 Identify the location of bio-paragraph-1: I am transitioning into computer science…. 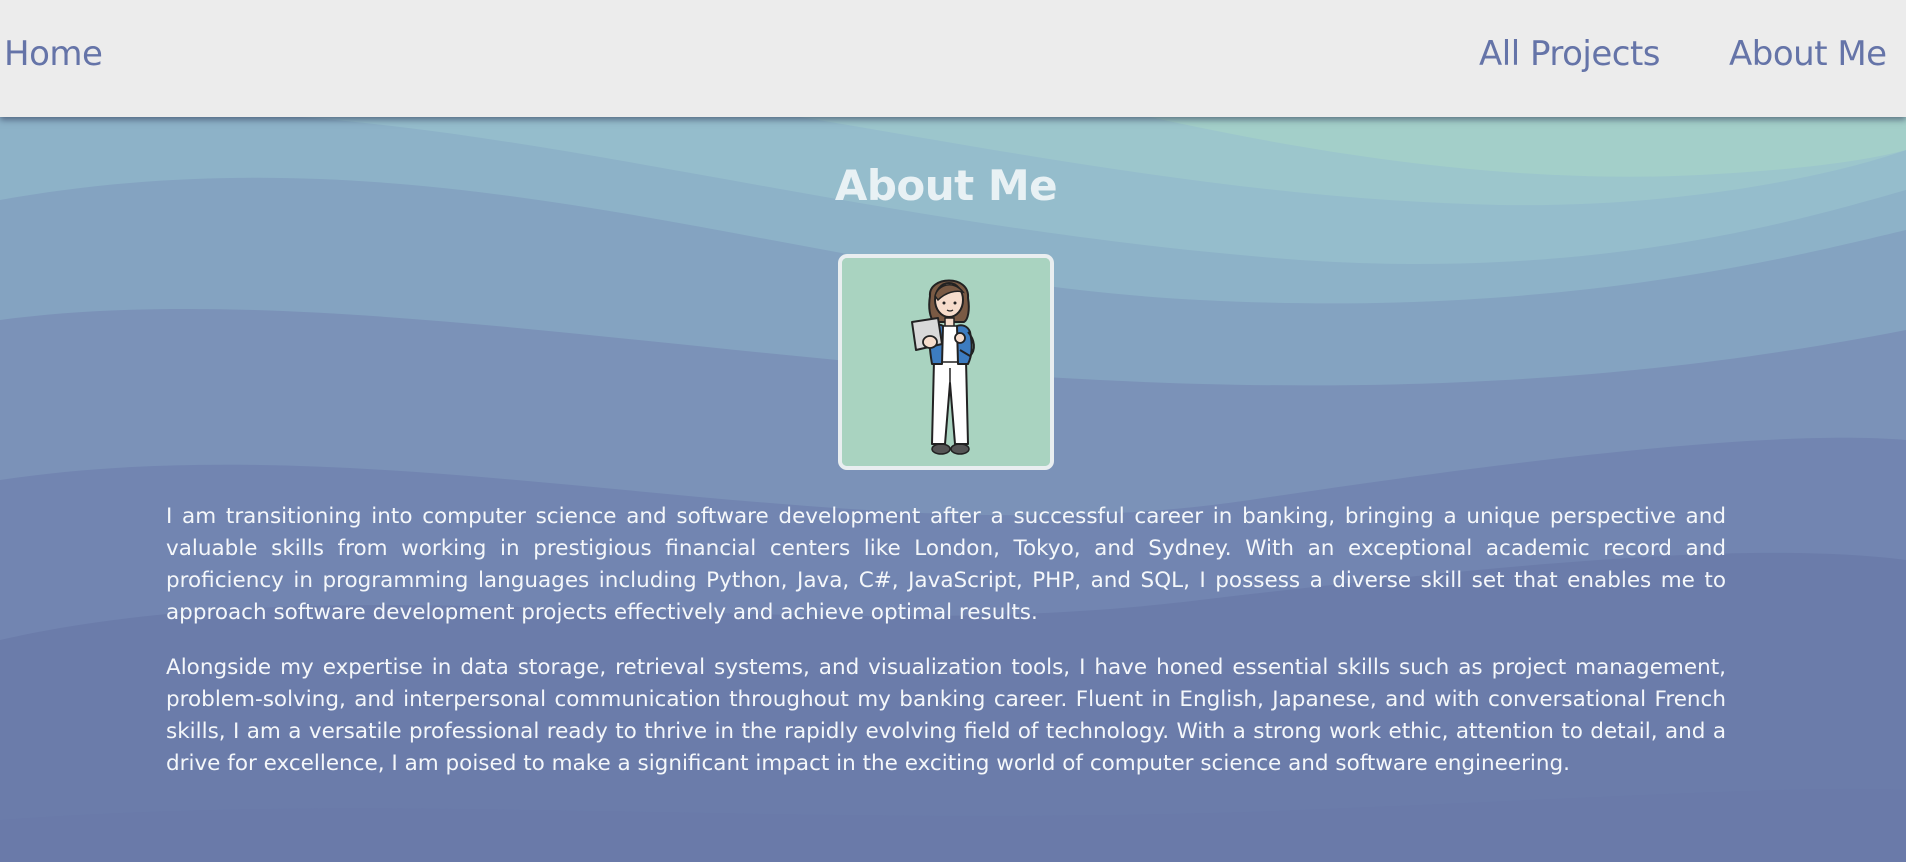
(946, 564).